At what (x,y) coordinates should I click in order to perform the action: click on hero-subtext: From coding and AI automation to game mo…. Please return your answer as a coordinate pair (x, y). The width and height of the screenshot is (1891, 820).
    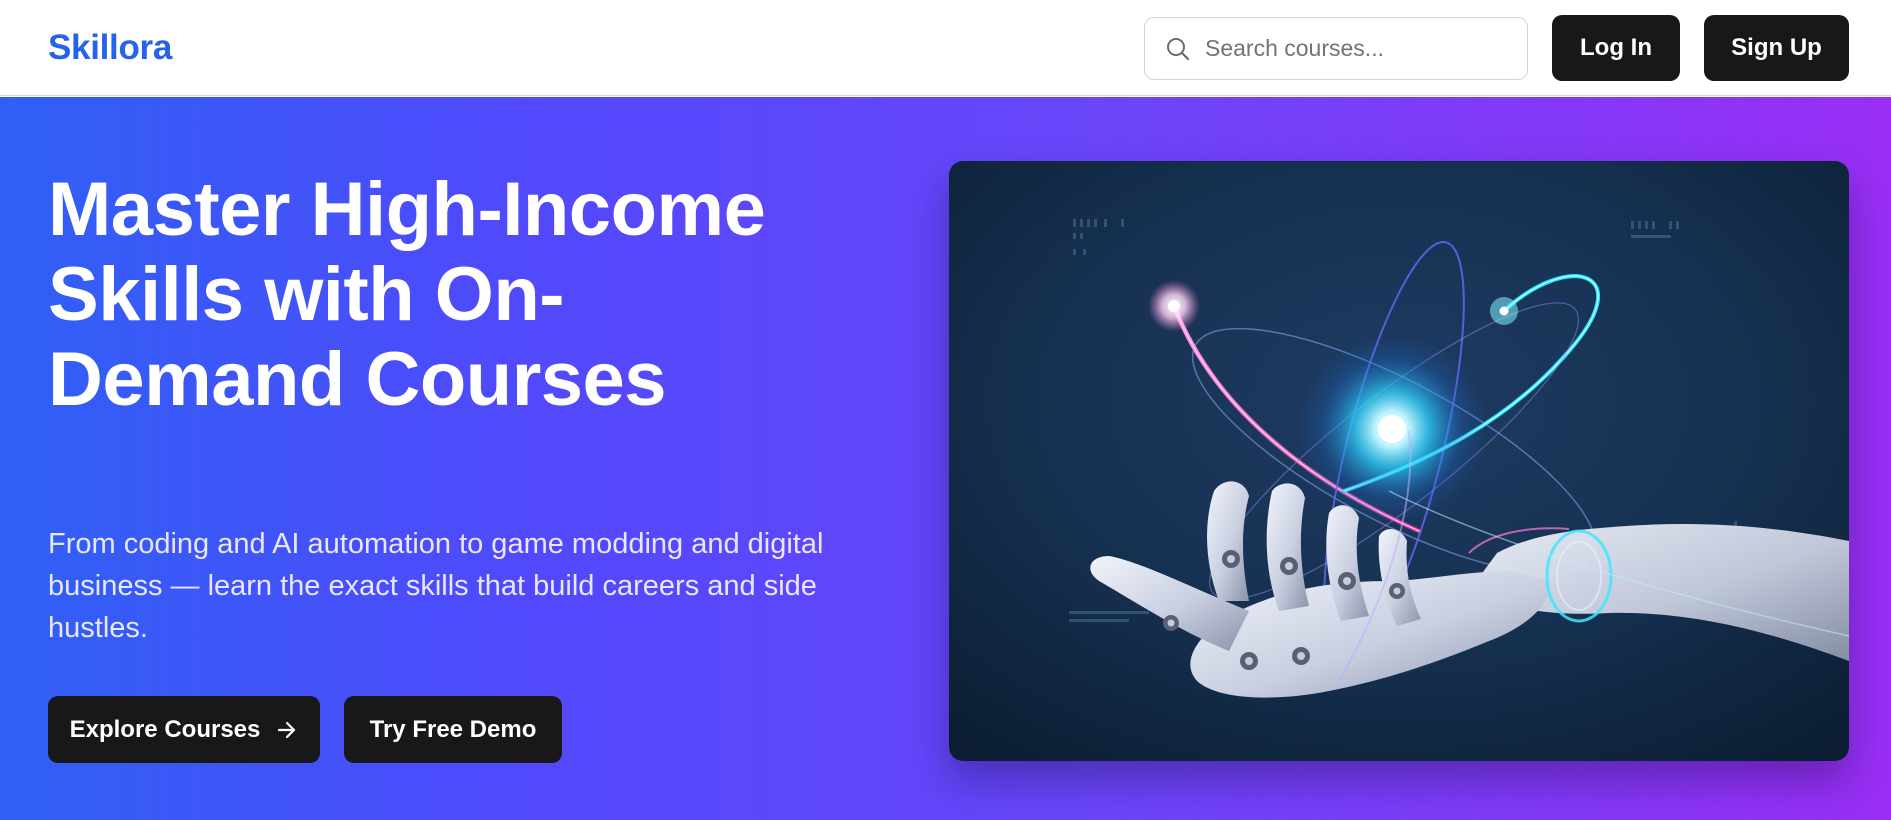
    Looking at the image, I should click on (436, 586).